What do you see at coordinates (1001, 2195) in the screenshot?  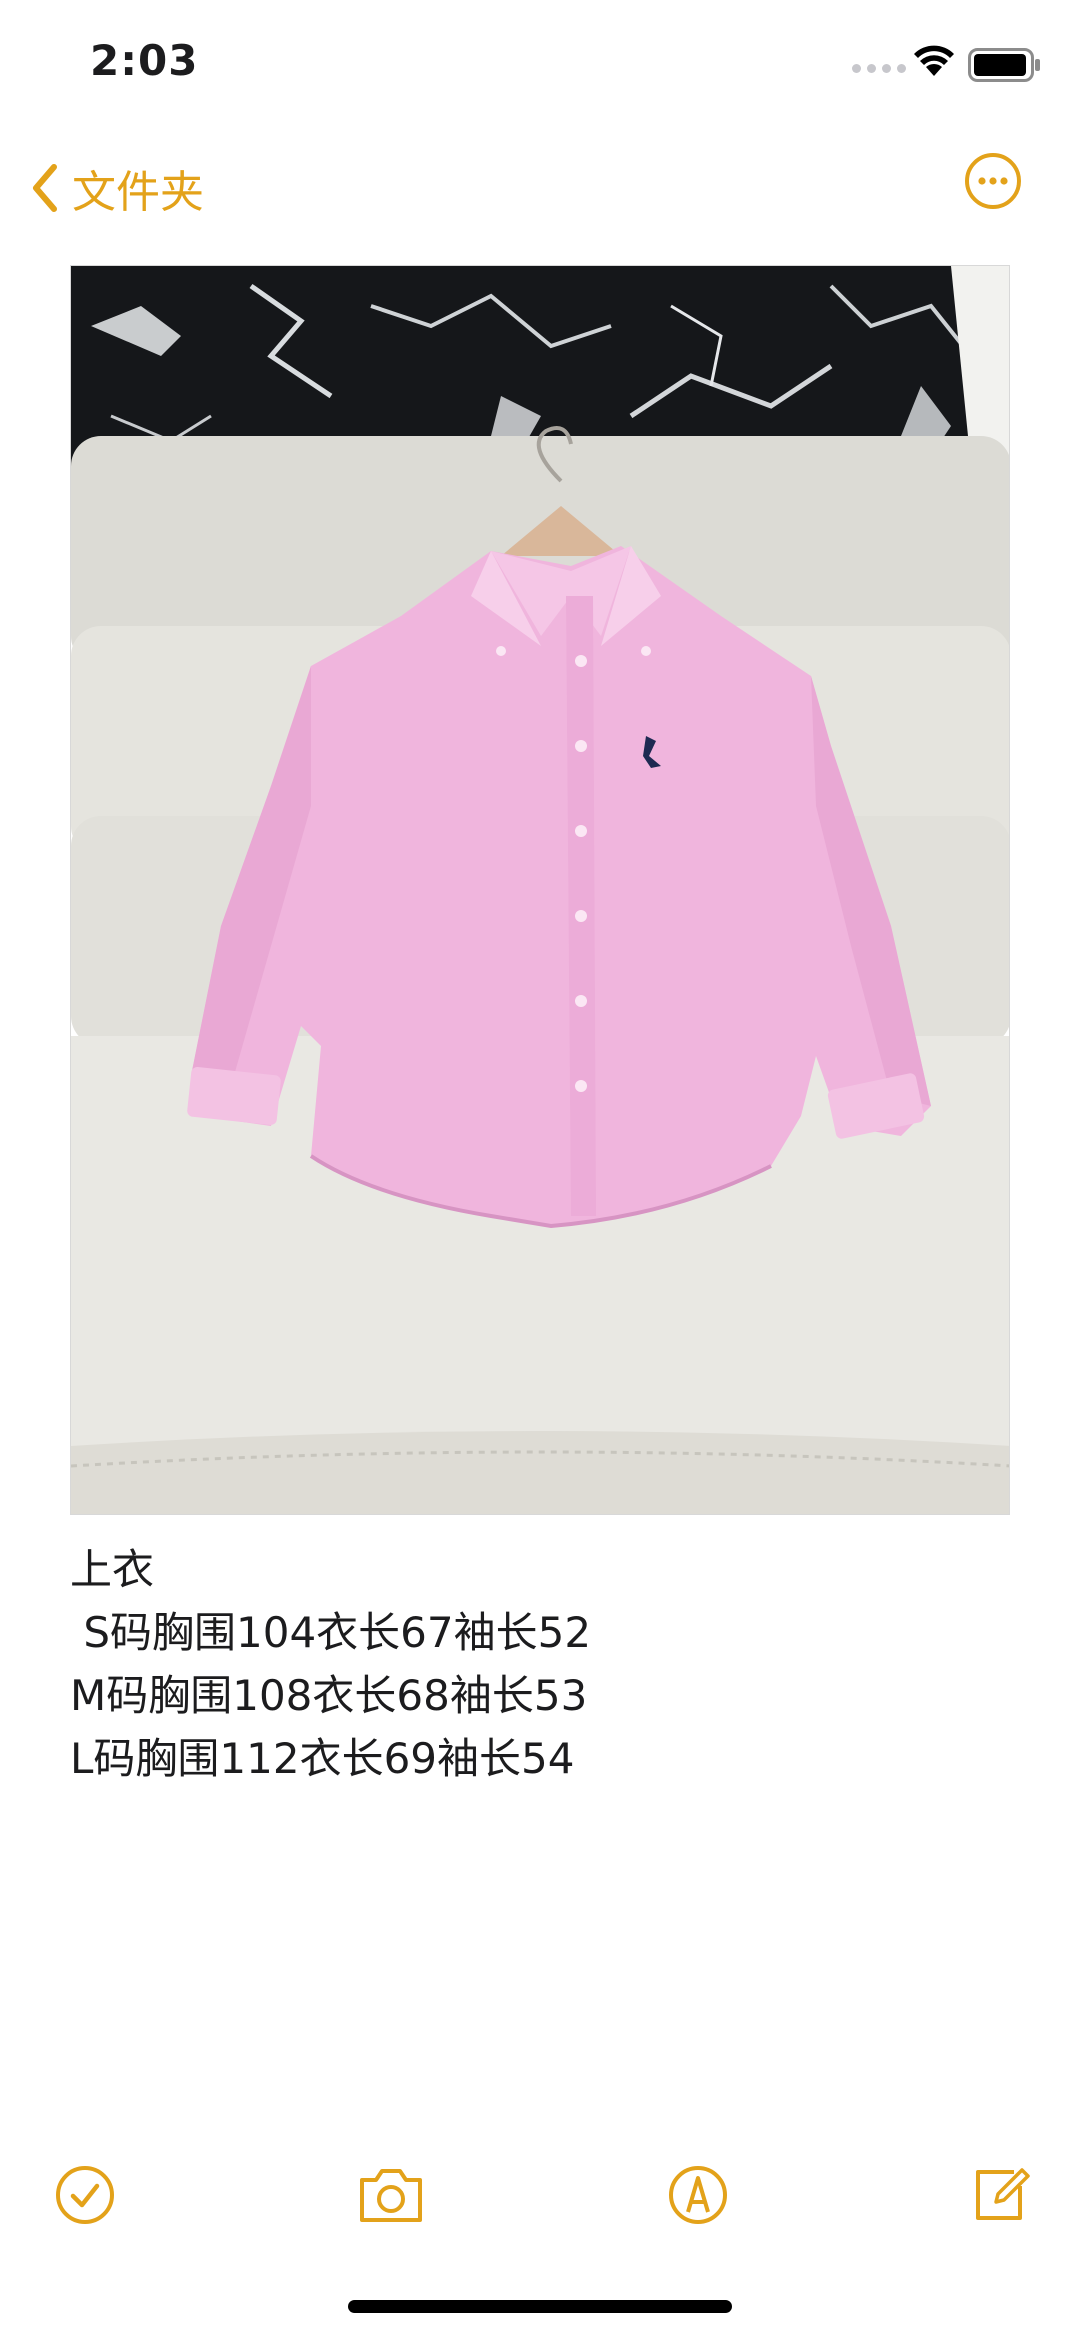 I see `compose-icon` at bounding box center [1001, 2195].